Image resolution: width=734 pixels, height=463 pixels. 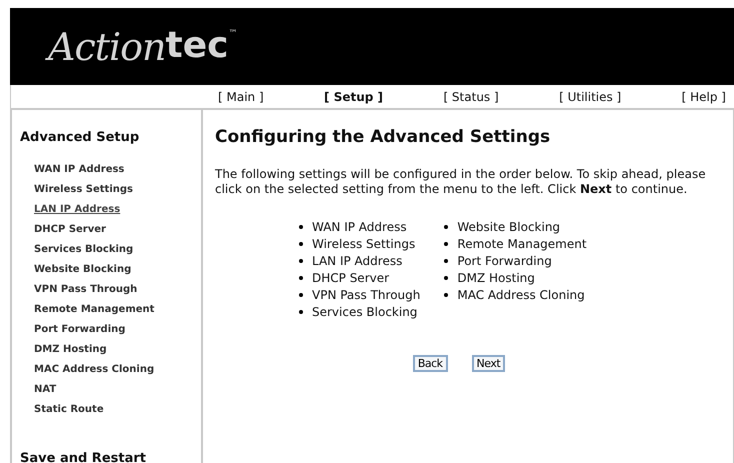 I want to click on sidebar-link: Website Blocking, so click(x=83, y=269).